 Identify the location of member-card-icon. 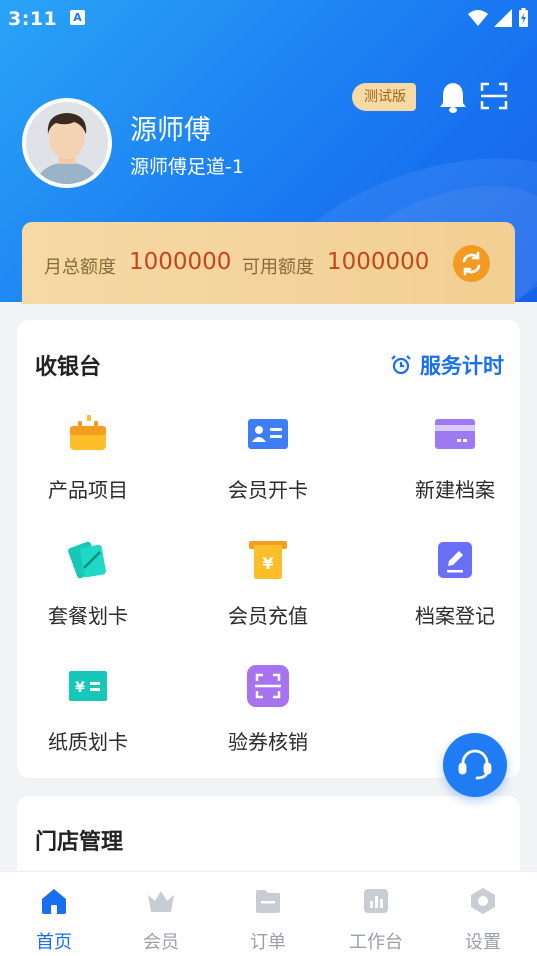
(268, 434).